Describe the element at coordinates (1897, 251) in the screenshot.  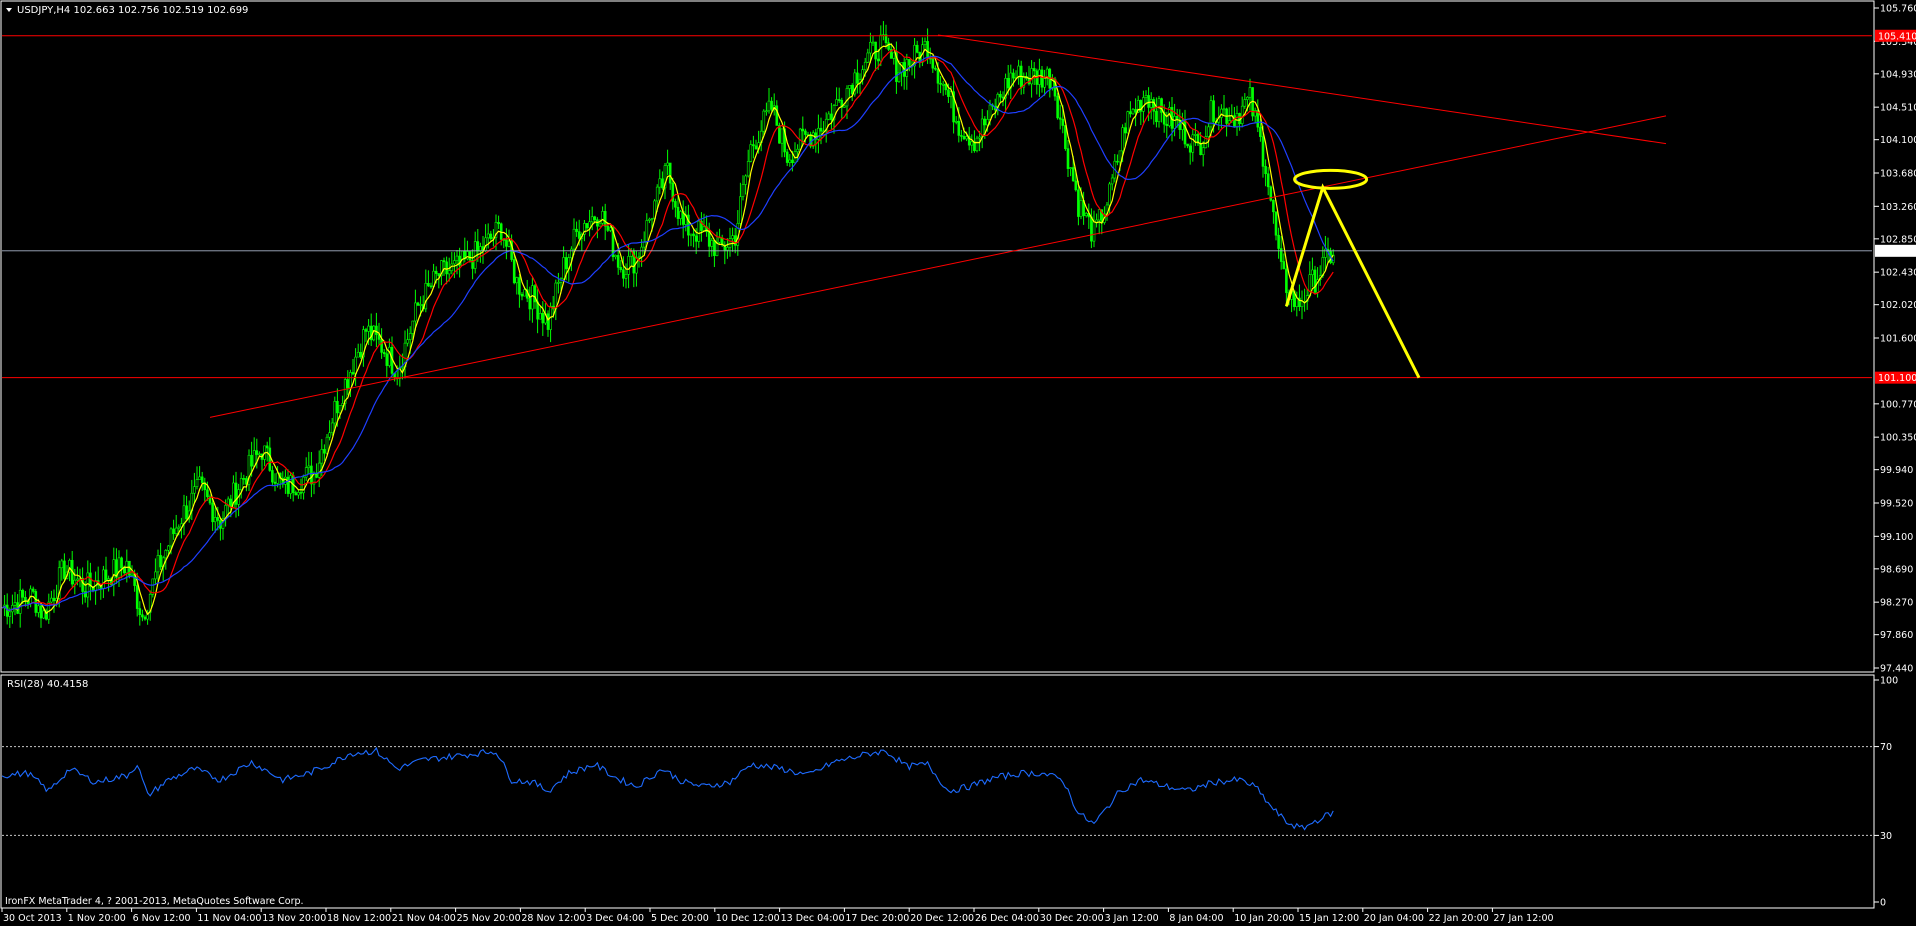
I see `last-price-label: 102.699` at that location.